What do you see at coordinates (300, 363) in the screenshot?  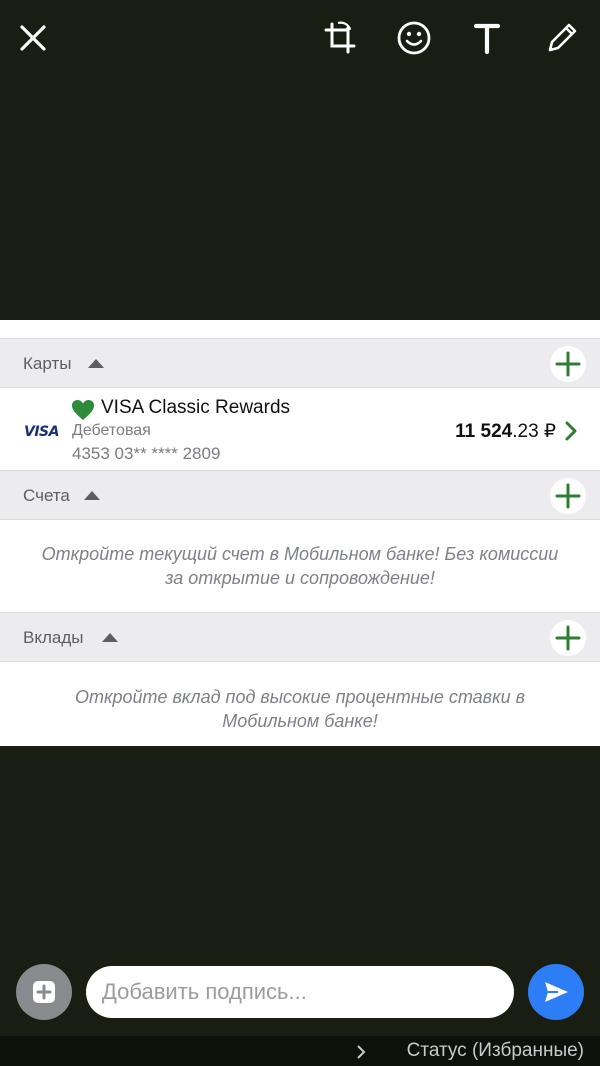 I see `cards-section-header: Карты` at bounding box center [300, 363].